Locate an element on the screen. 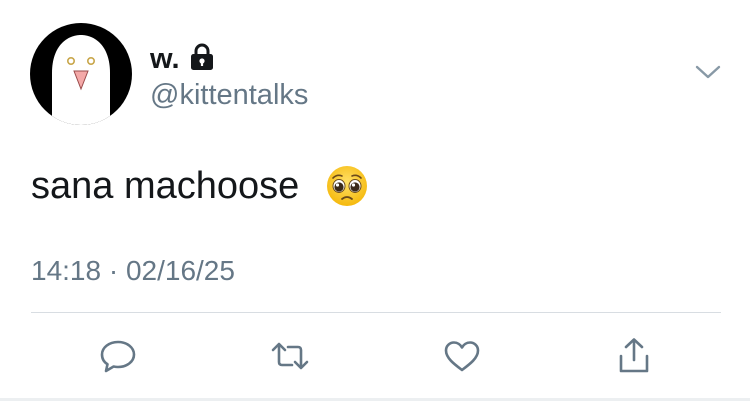  heart-icon is located at coordinates (462, 356).